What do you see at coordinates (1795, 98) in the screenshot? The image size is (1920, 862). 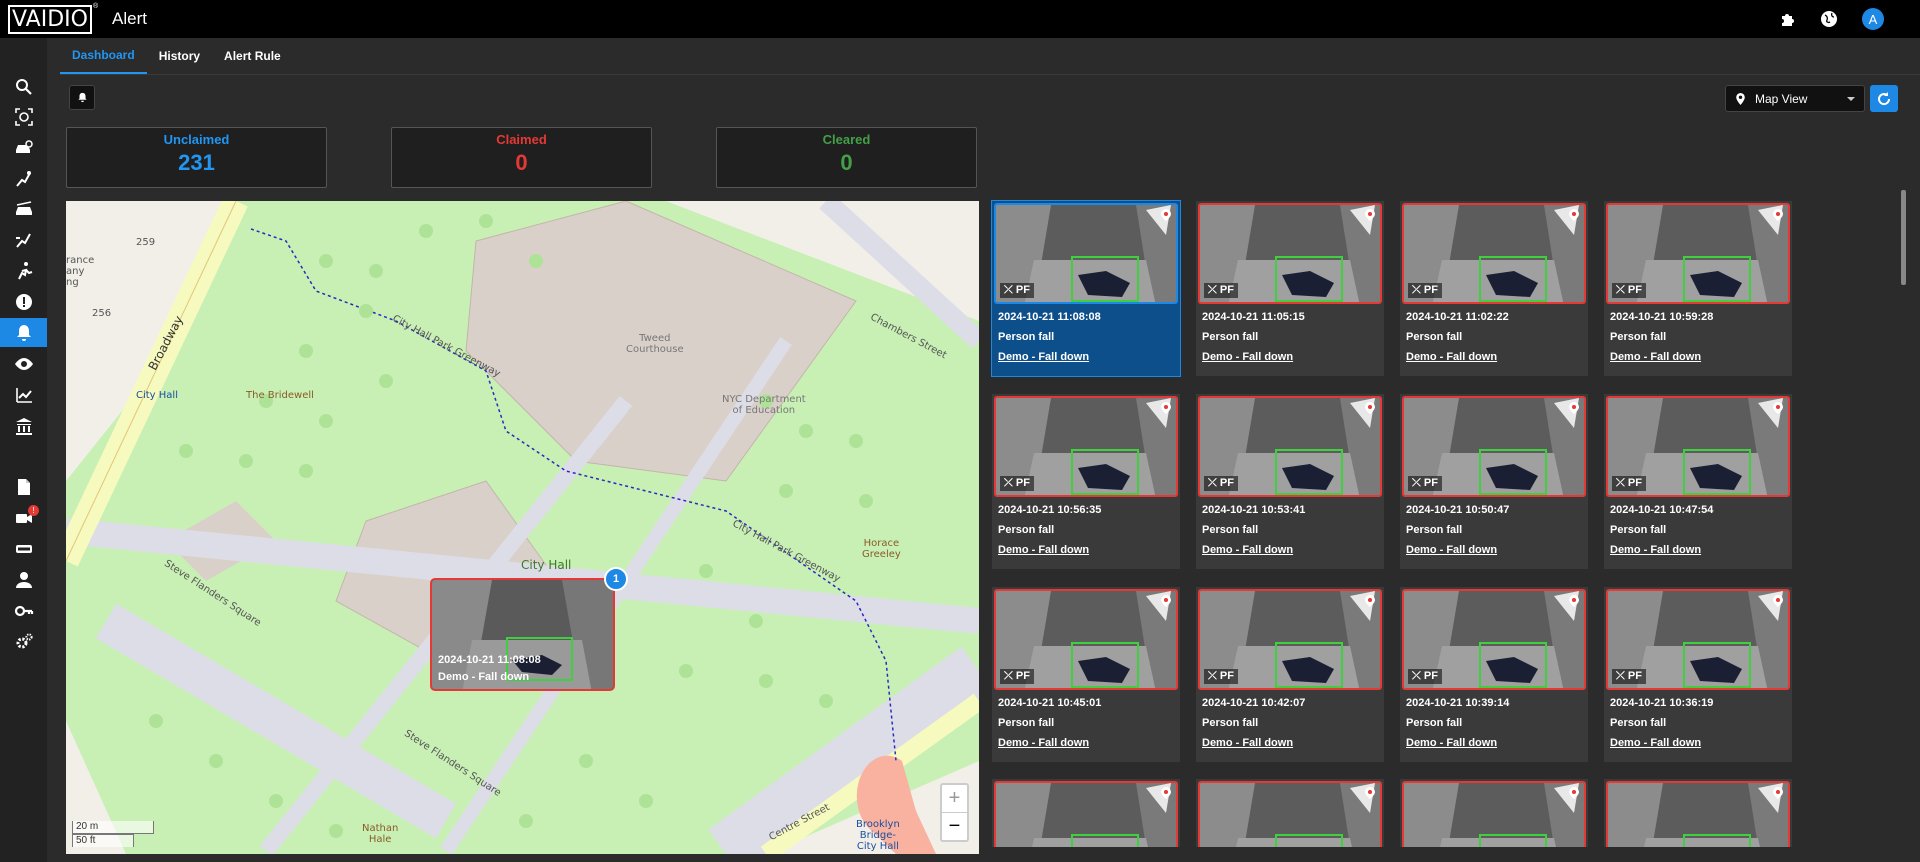 I see `view-mode-select: Map View` at bounding box center [1795, 98].